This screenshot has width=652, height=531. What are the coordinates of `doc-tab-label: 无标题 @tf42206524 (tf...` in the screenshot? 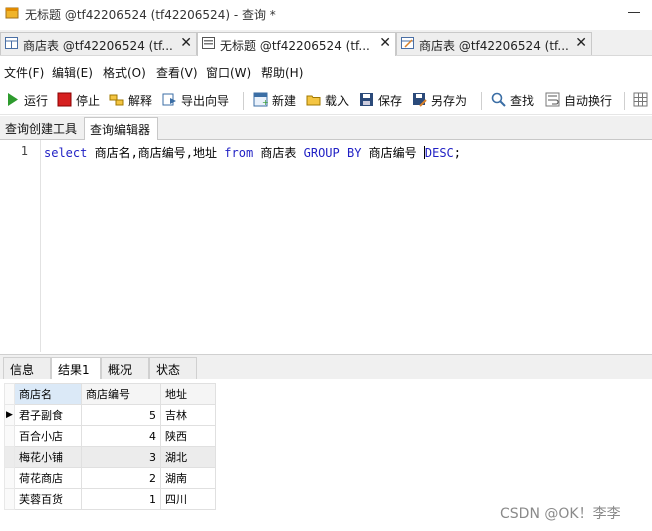 It's located at (295, 46).